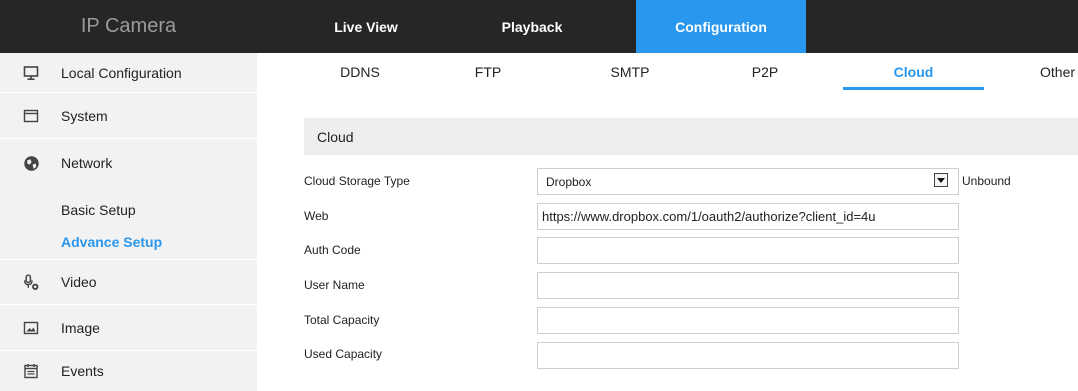 The height and width of the screenshot is (391, 1078). I want to click on tab-live-view: Live View, so click(366, 26).